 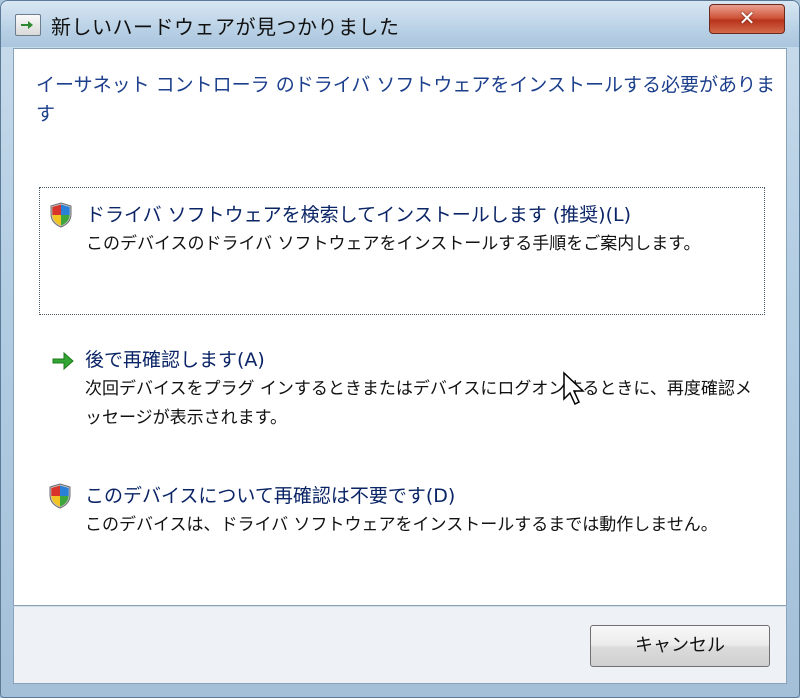 What do you see at coordinates (225, 27) in the screenshot?
I see `window-title: 新しいハードウェアが見つかりました` at bounding box center [225, 27].